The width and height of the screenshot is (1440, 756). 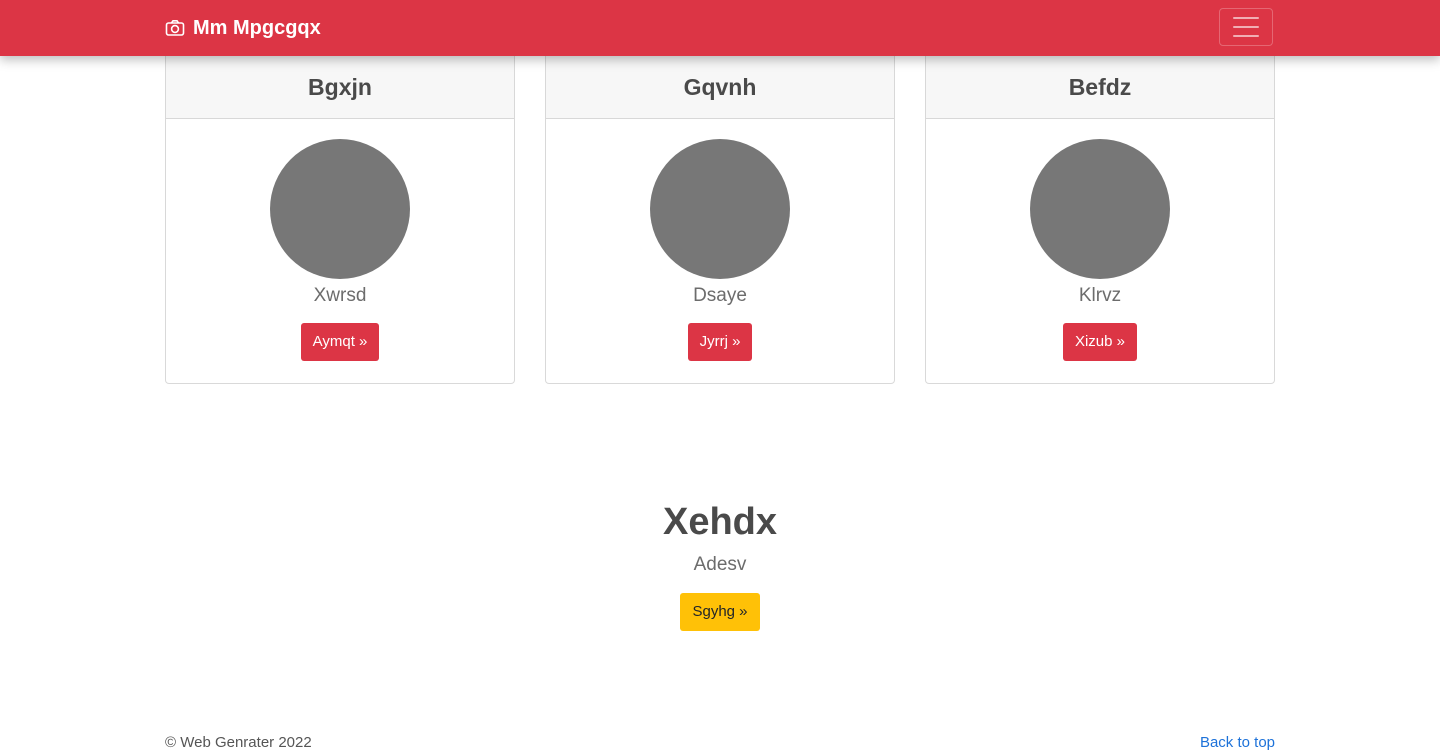 What do you see at coordinates (1100, 295) in the screenshot?
I see `card-text: Klrvz` at bounding box center [1100, 295].